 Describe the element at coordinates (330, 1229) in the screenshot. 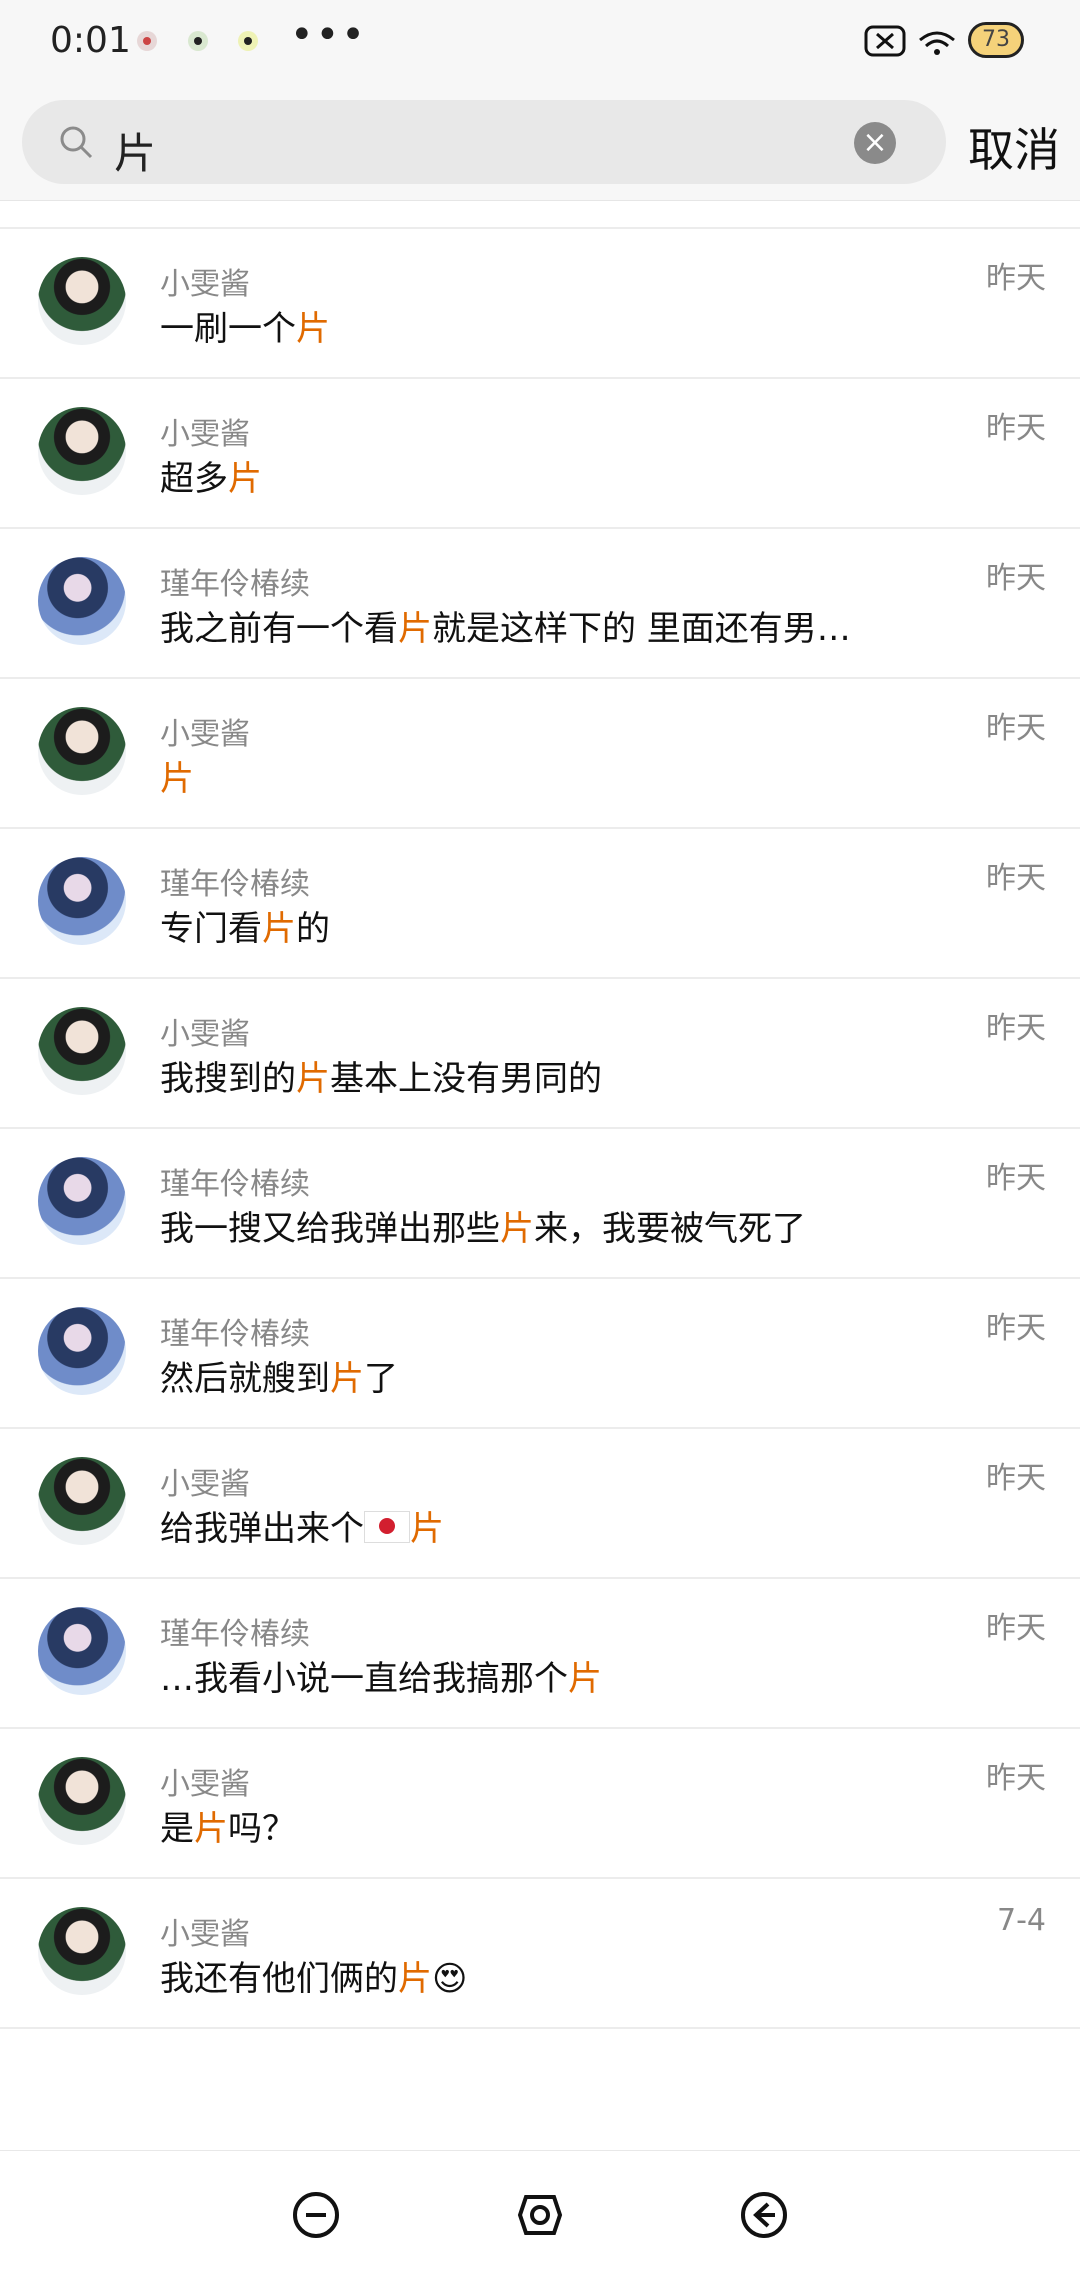

I see `snippet-text: 我一搜又给我弹出那些` at that location.